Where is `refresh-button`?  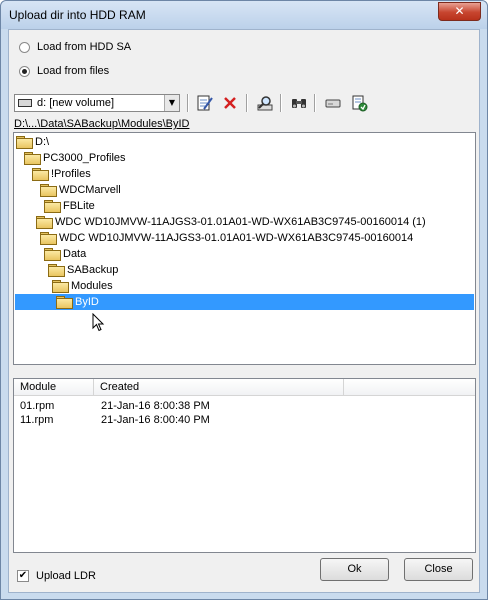
refresh-button is located at coordinates (359, 103).